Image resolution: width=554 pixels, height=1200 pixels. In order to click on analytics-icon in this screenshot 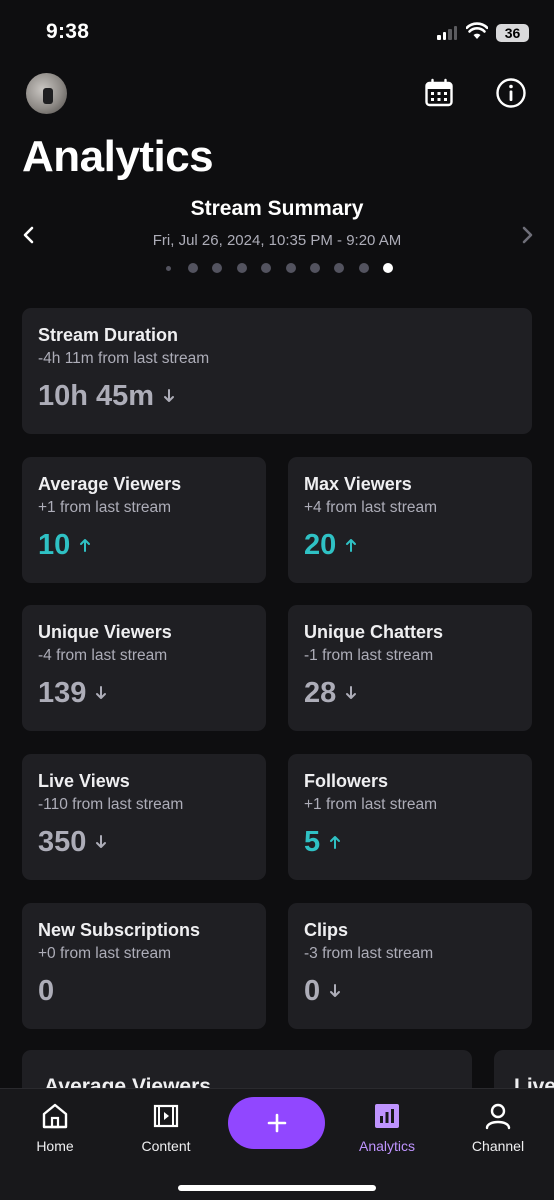, I will do `click(387, 1116)`.